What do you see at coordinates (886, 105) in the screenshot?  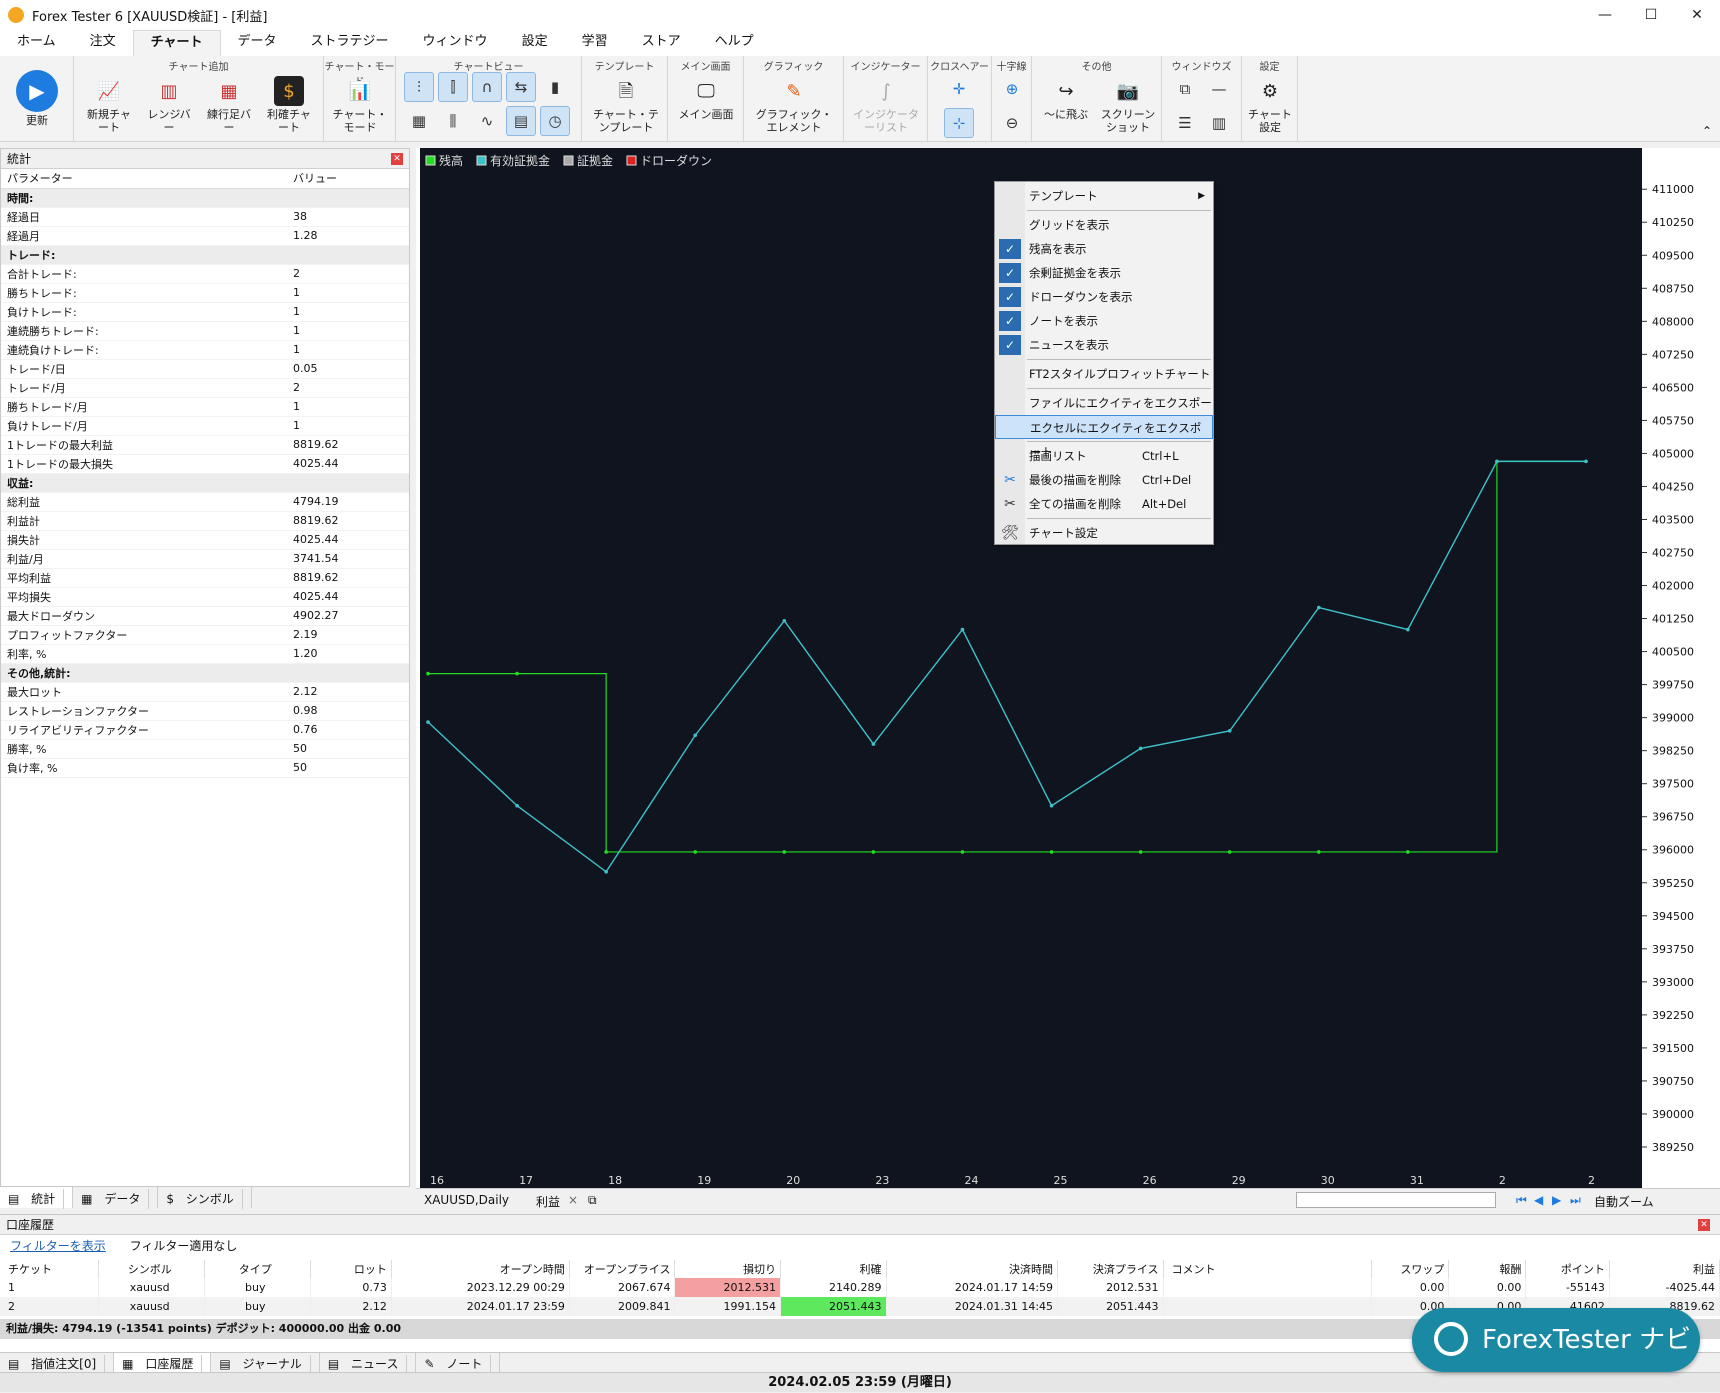 I see `indicator-list-button: ∫ インジケーターリスト` at bounding box center [886, 105].